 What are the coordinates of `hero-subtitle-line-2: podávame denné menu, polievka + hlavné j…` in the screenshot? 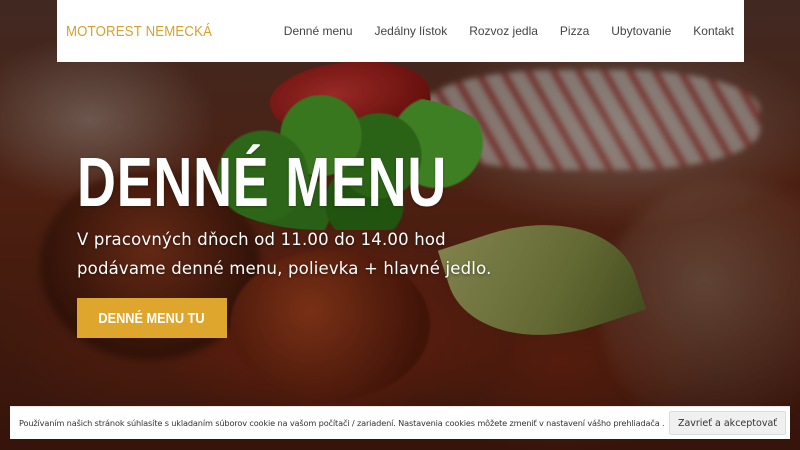 It's located at (284, 269).